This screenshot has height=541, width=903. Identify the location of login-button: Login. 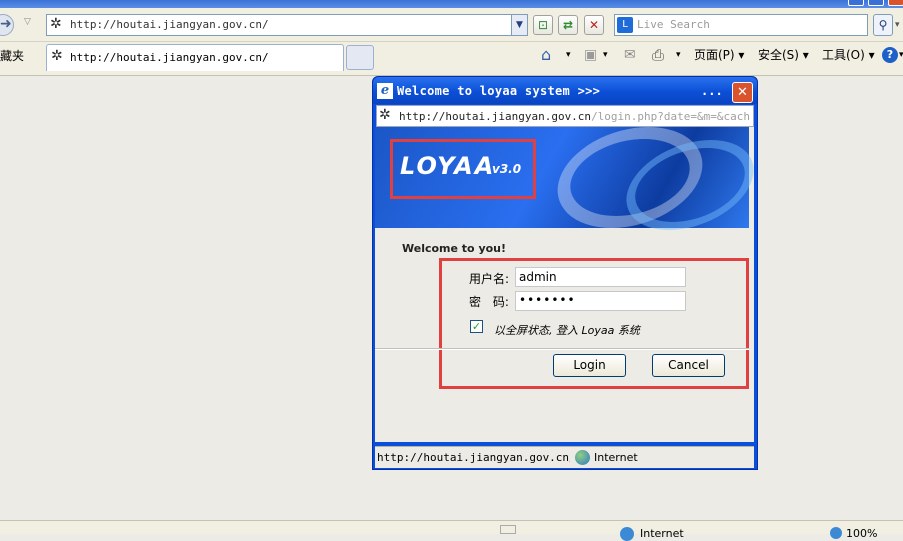
(589, 365).